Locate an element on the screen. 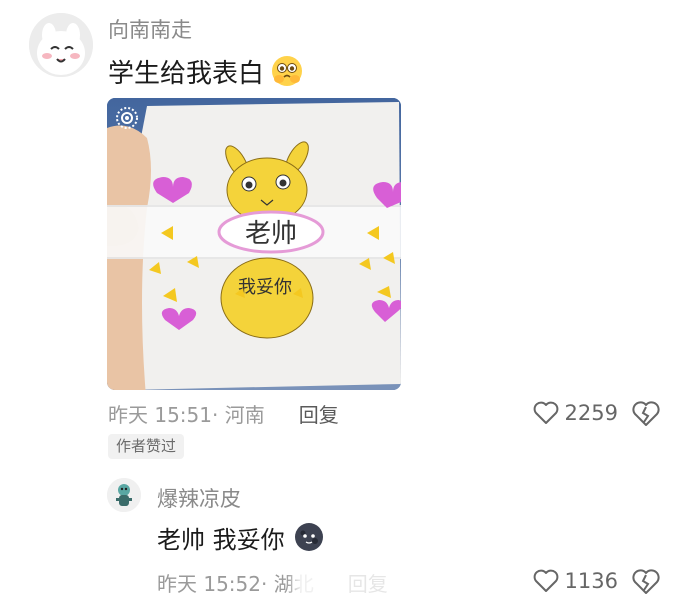  reply-avatar is located at coordinates (124, 495).